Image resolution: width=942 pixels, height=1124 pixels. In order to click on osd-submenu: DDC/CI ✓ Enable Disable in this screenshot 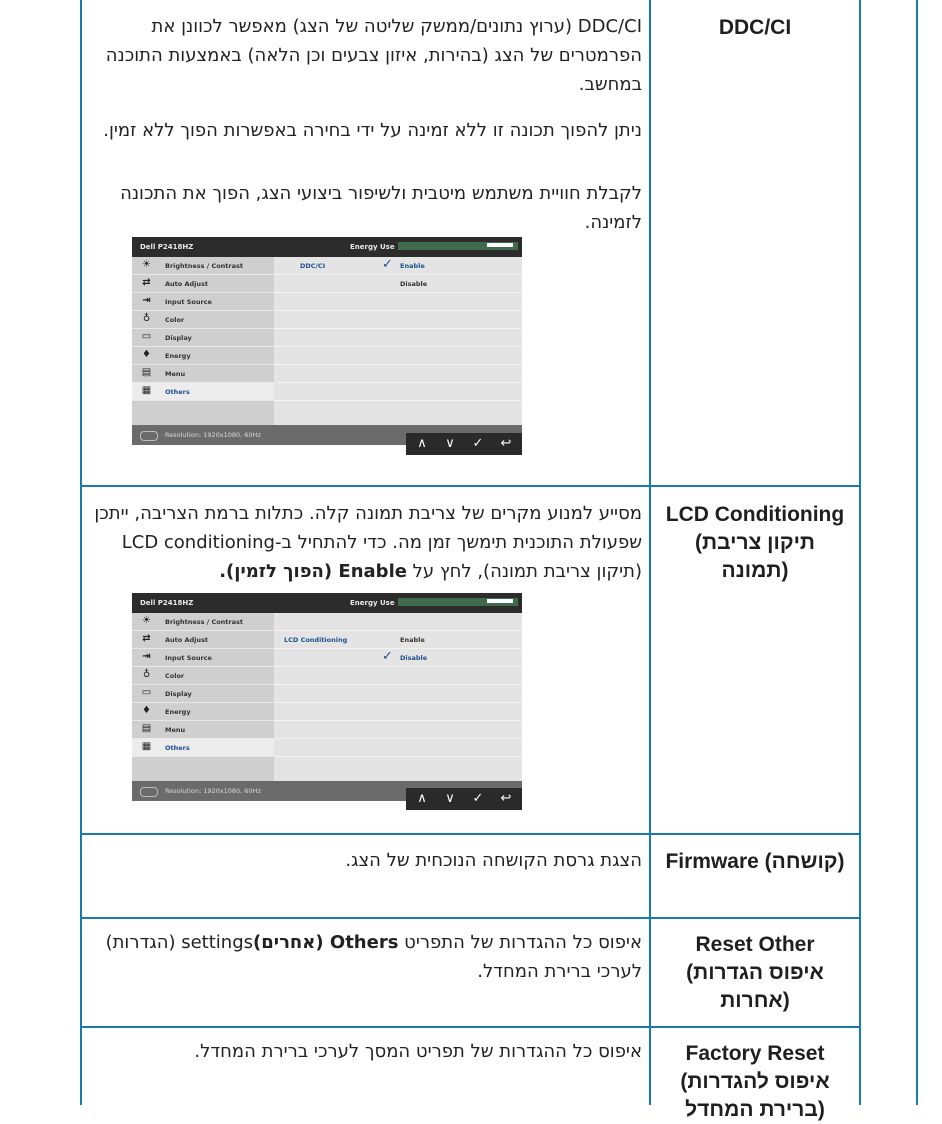, I will do `click(399, 341)`.